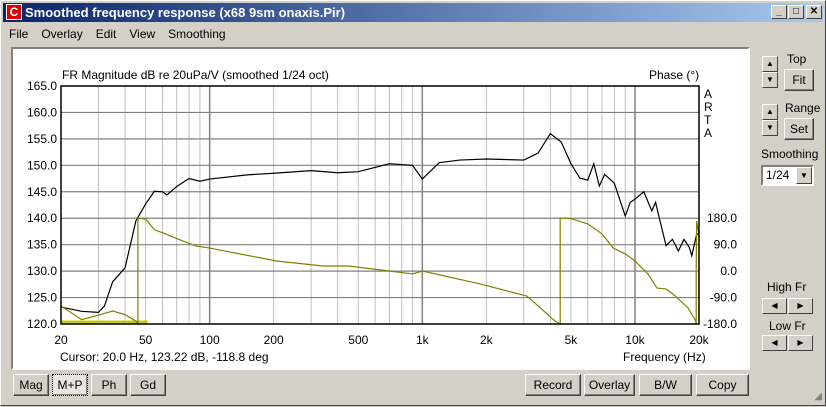 The image size is (826, 407). I want to click on y-tick-label: 145.0, so click(42, 192).